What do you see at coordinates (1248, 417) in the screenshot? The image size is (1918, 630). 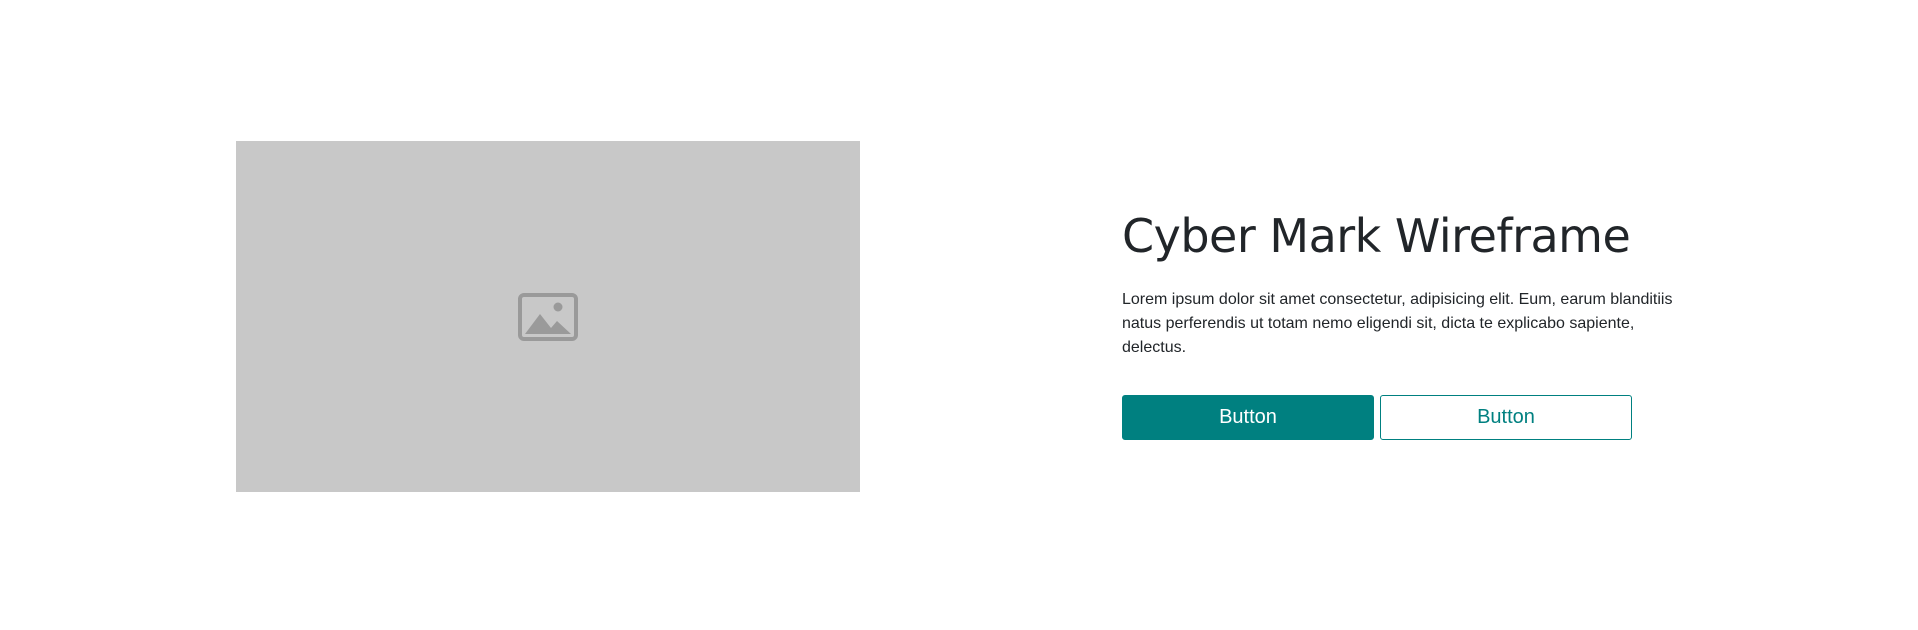 I see `primary-button: Button` at bounding box center [1248, 417].